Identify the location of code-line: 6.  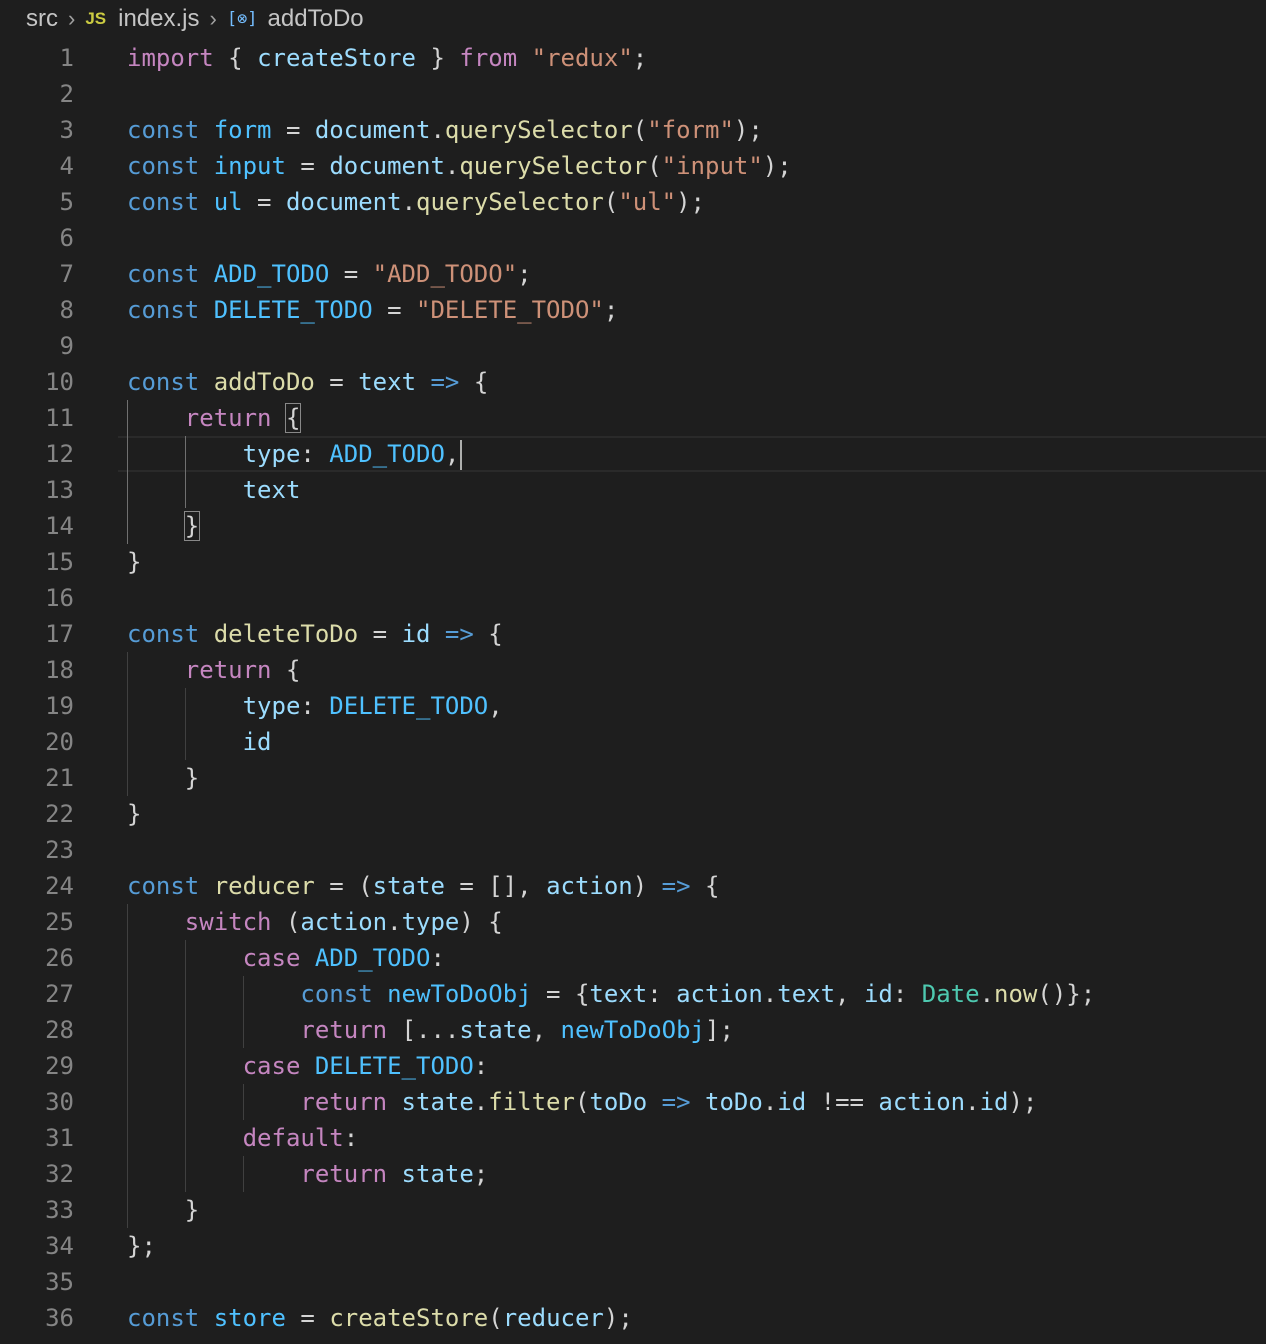
(633, 238).